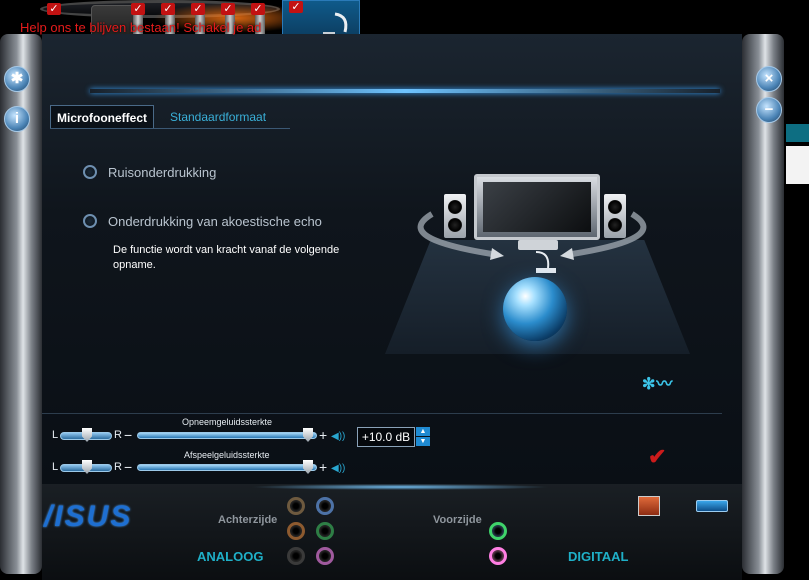  I want to click on minimize-button: −, so click(769, 110).